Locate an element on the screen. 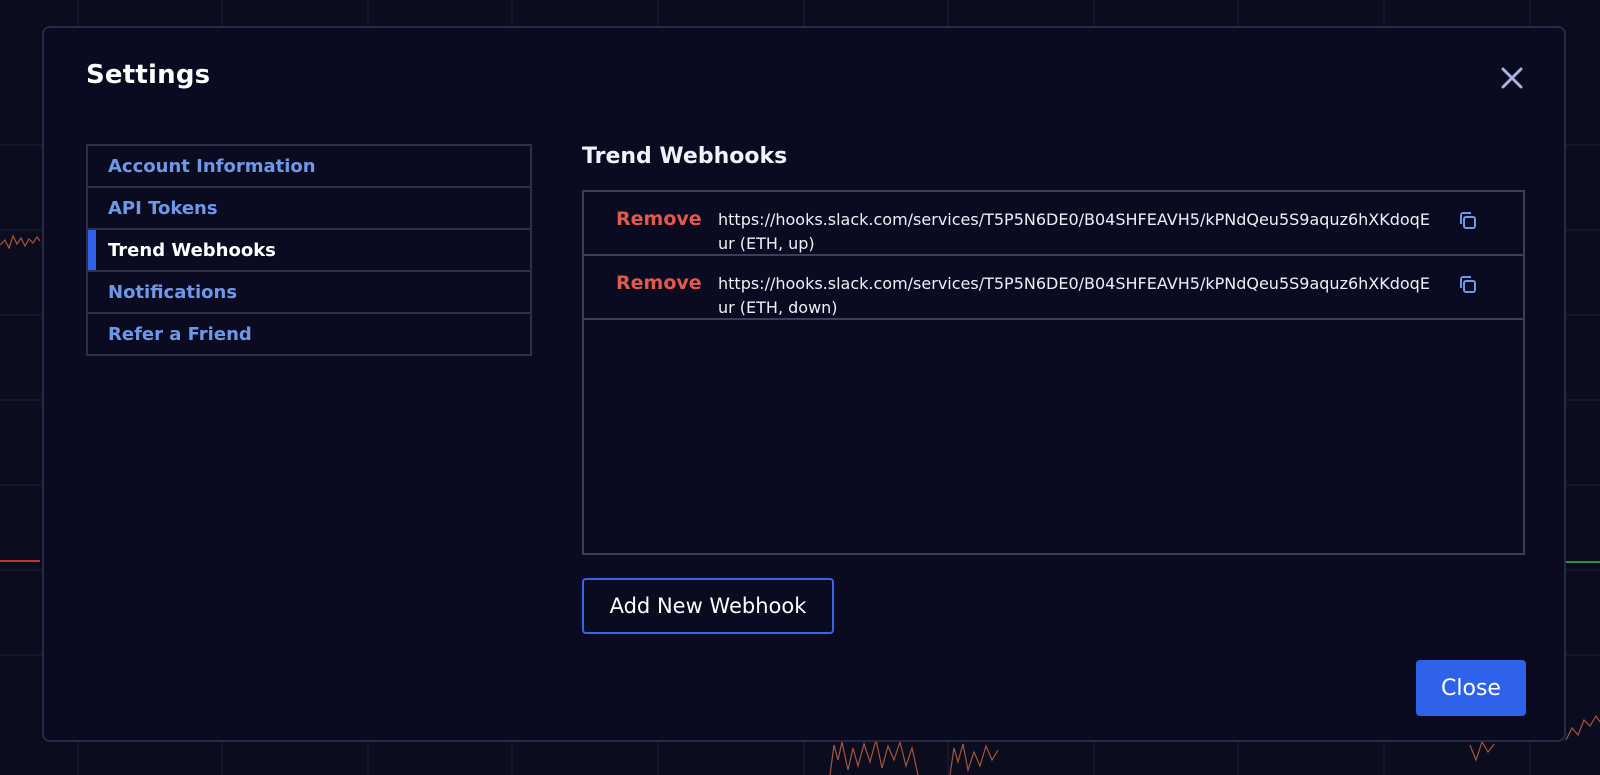  sidebar-item-label: Notifications is located at coordinates (173, 292).